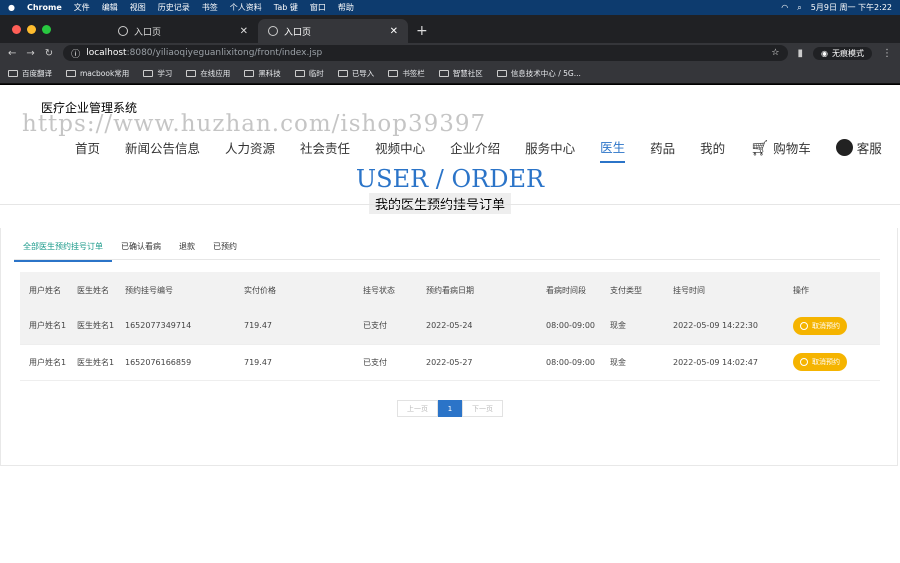 The height and width of the screenshot is (563, 900). Describe the element at coordinates (450, 179) in the screenshot. I see `hero-english-title: USER / ORDER` at that location.